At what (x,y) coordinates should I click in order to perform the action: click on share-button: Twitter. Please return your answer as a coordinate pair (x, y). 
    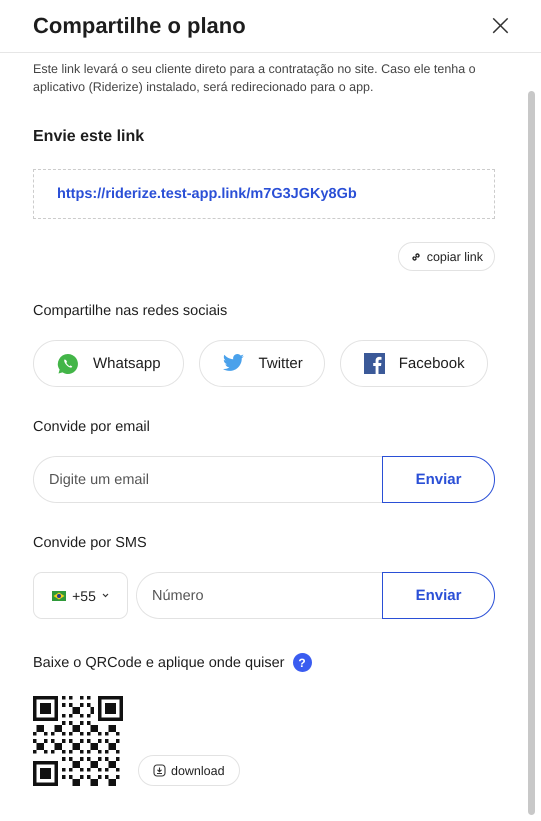
    Looking at the image, I should click on (261, 363).